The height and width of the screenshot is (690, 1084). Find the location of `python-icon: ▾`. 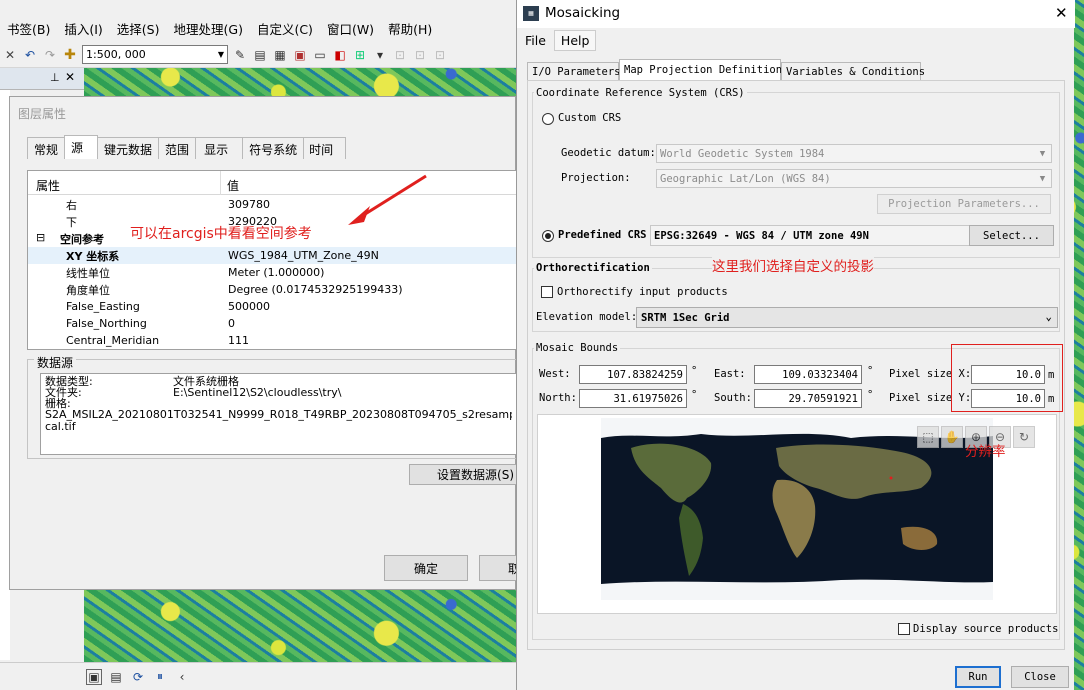

python-icon: ▾ is located at coordinates (380, 55).